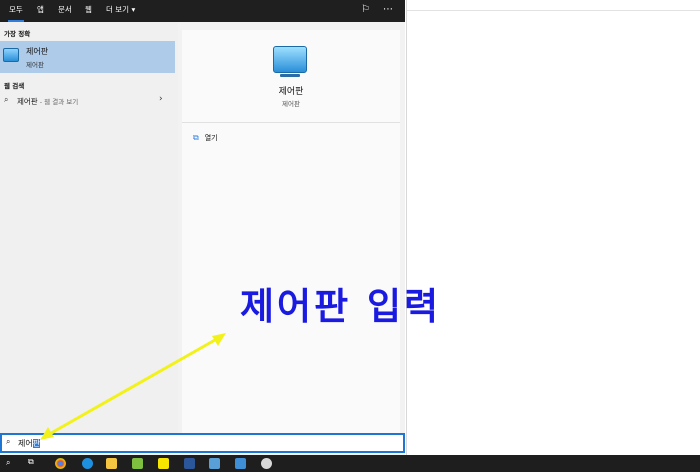 The image size is (700, 472). I want to click on open-label: 열기, so click(211, 138).